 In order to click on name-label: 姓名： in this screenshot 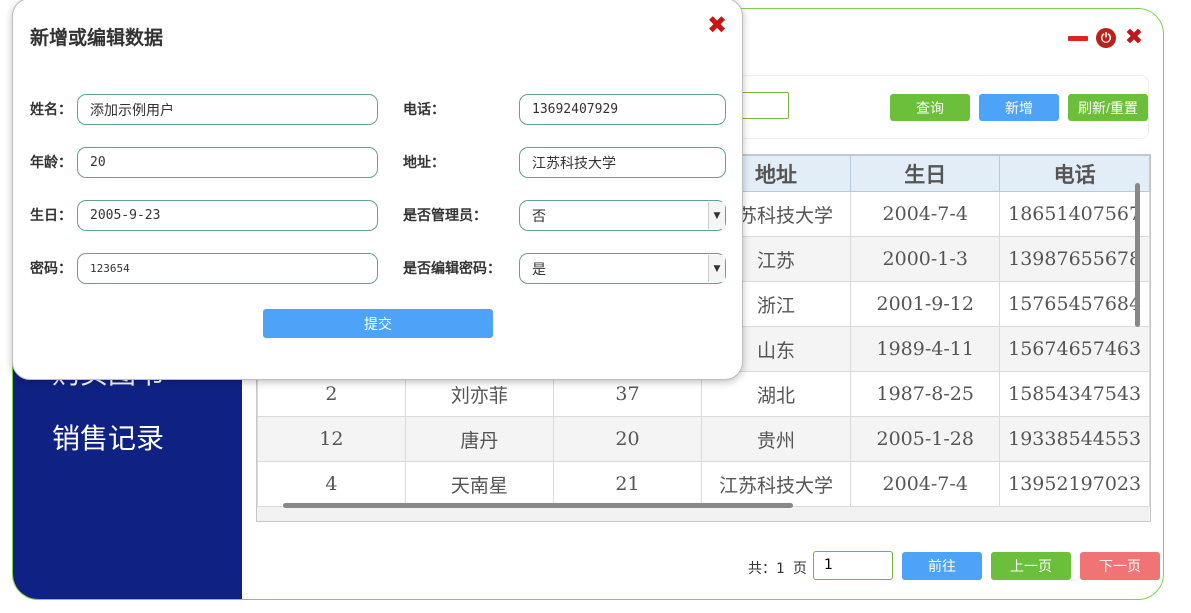, I will do `click(51, 110)`.